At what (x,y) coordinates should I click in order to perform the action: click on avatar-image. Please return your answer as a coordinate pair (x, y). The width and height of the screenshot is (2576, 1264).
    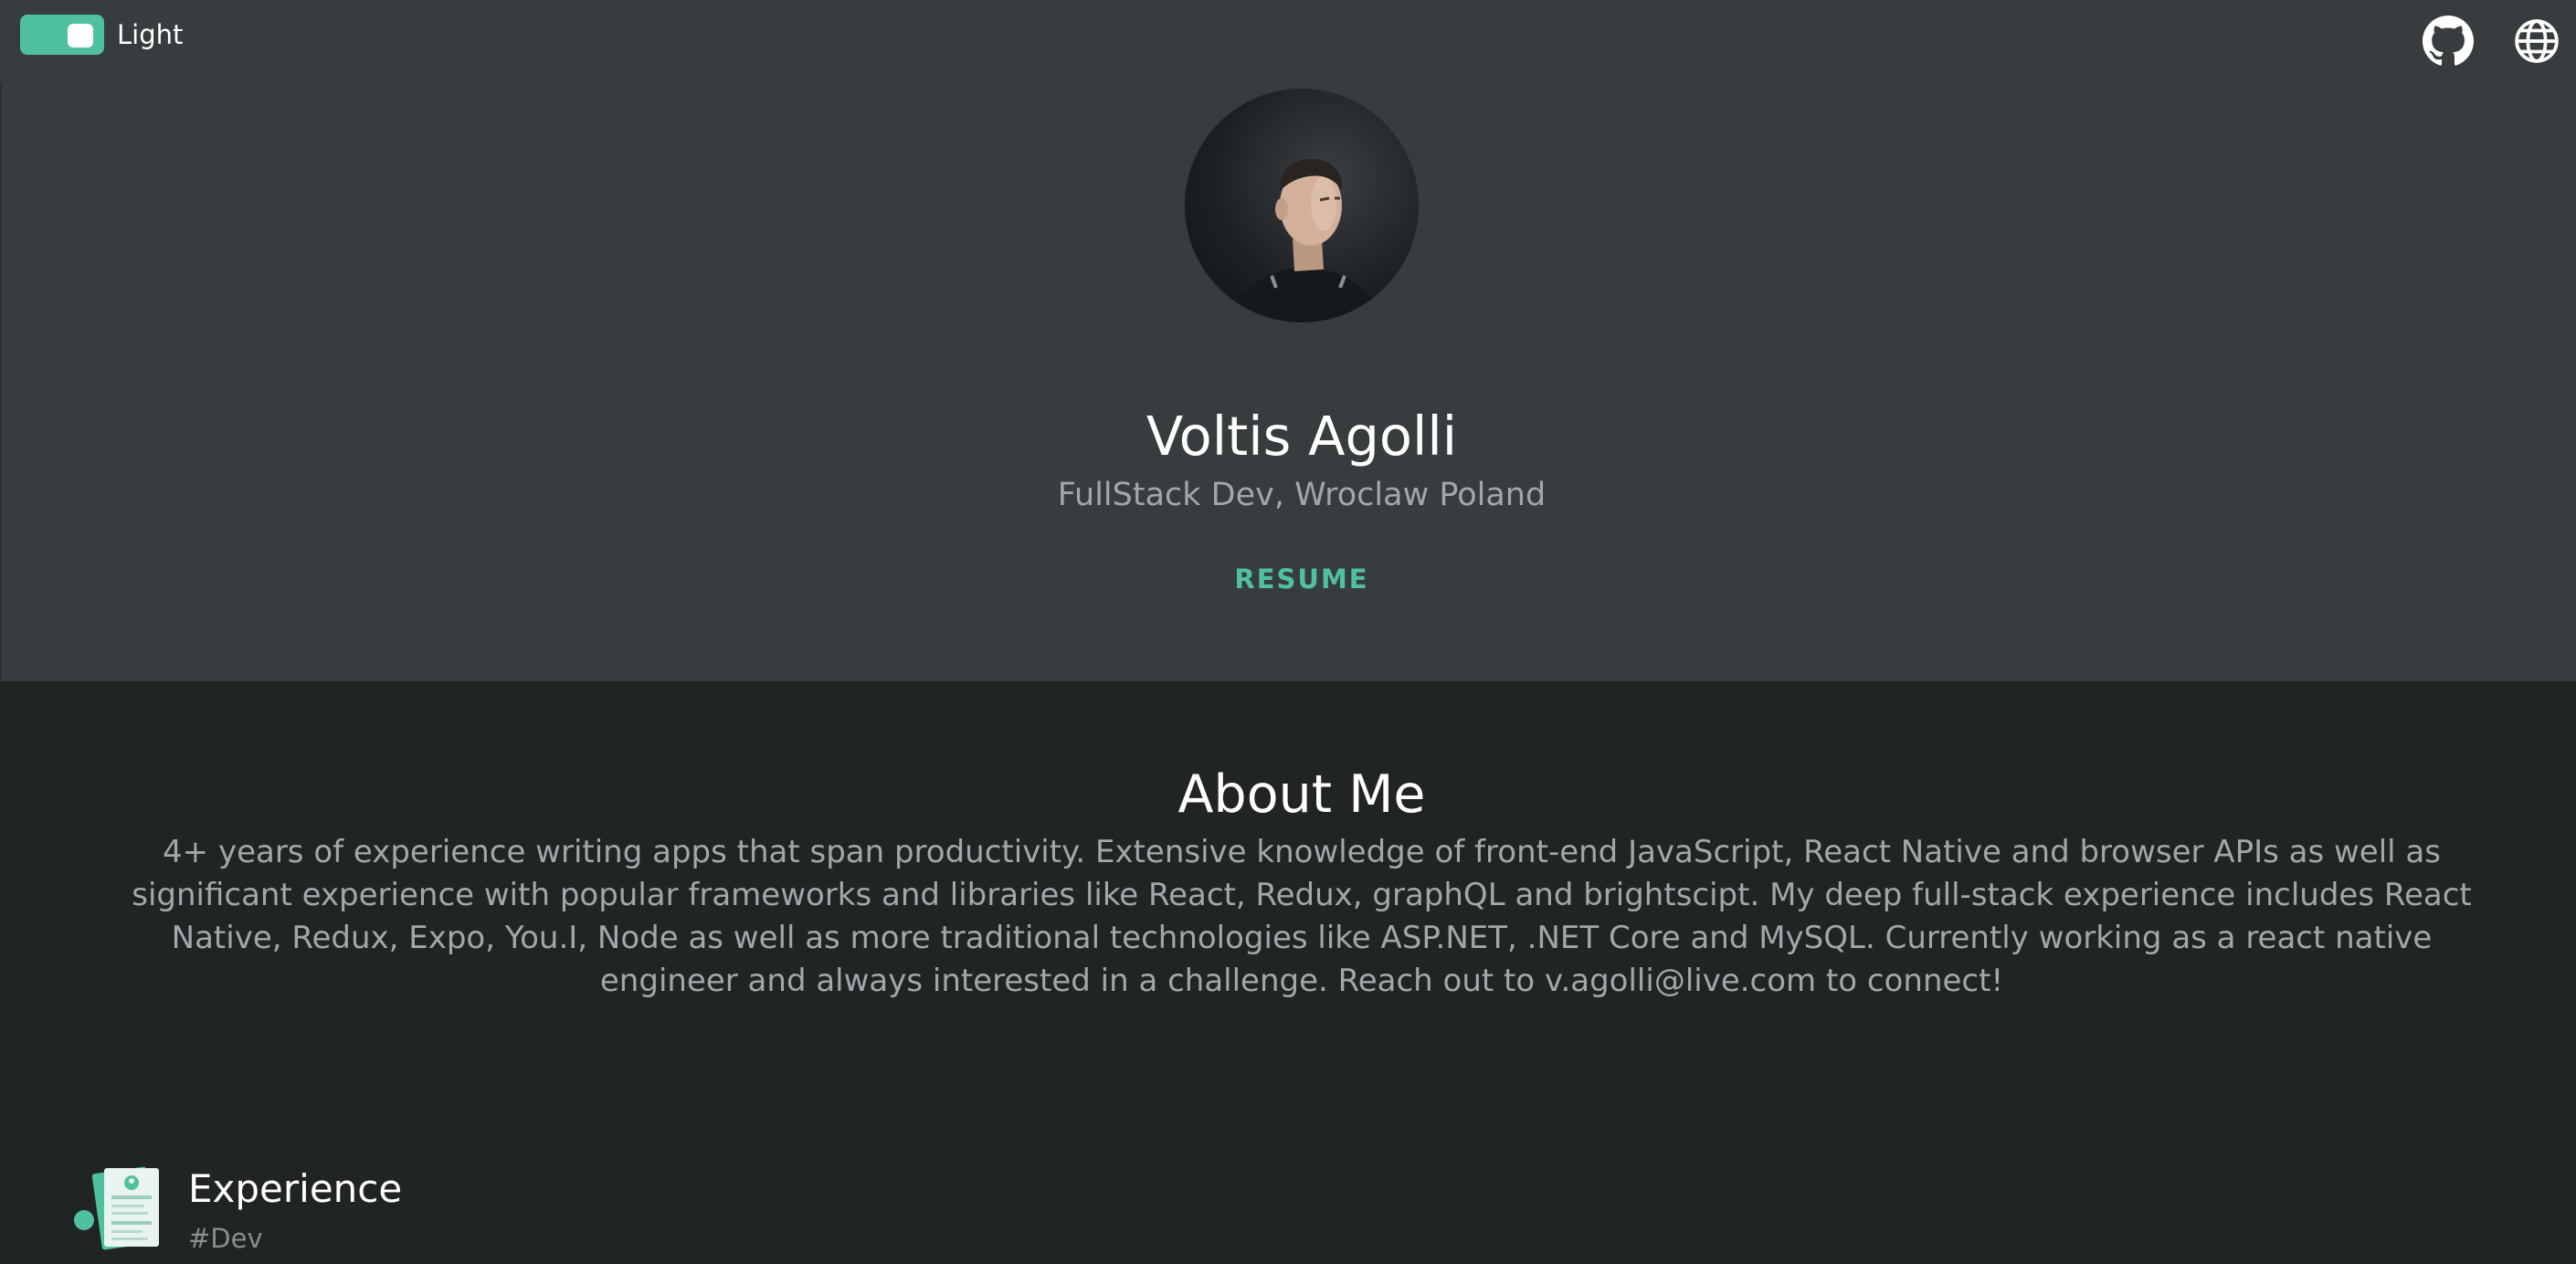
    Looking at the image, I should click on (1304, 241).